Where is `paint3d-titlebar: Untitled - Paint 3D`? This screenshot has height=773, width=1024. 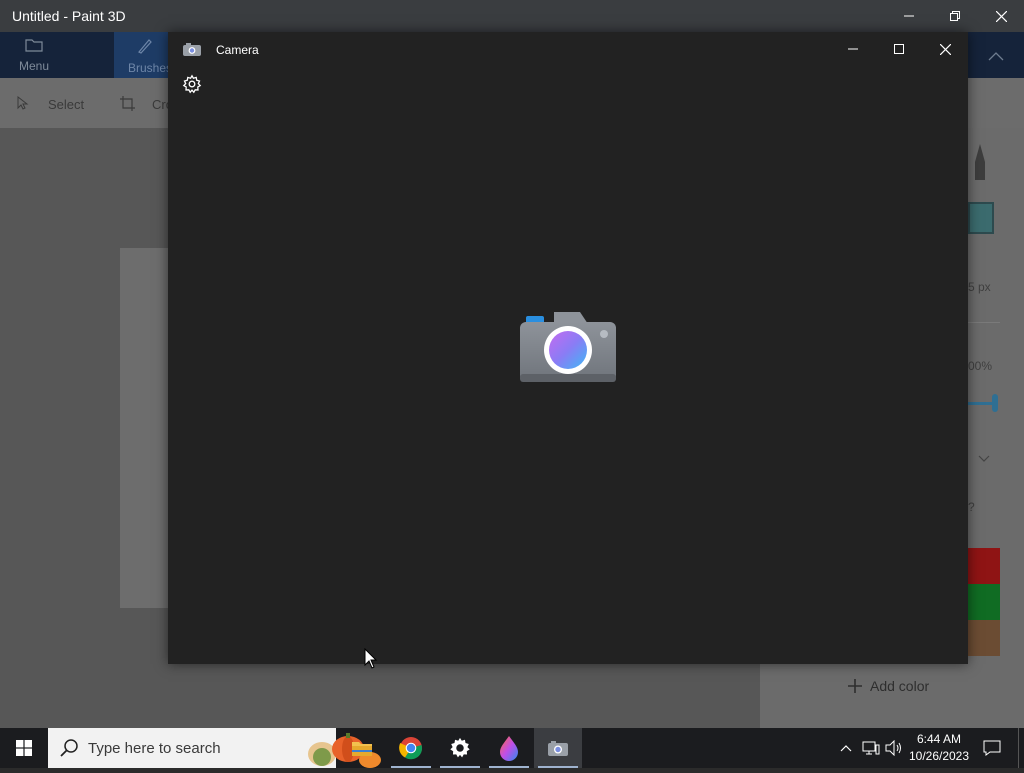 paint3d-titlebar: Untitled - Paint 3D is located at coordinates (512, 16).